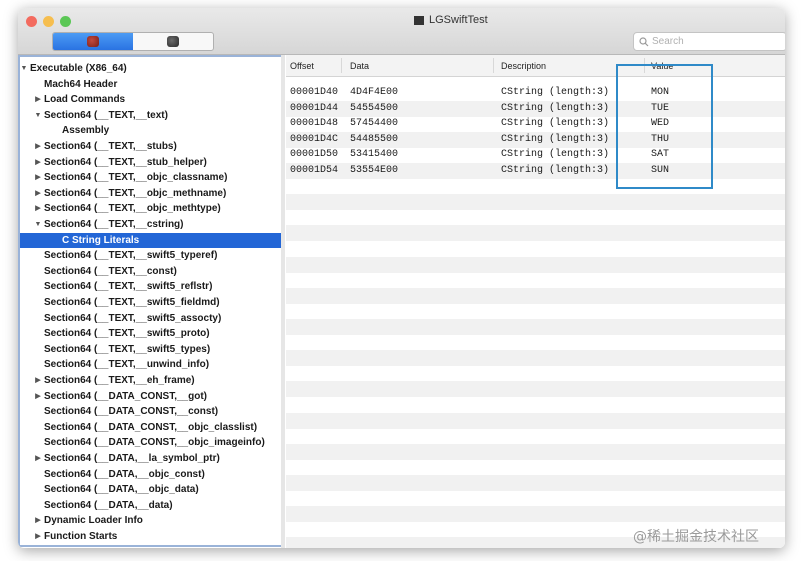  I want to click on sidebar-item: ▼ Section64 (__TEXT,__text), so click(150, 115).